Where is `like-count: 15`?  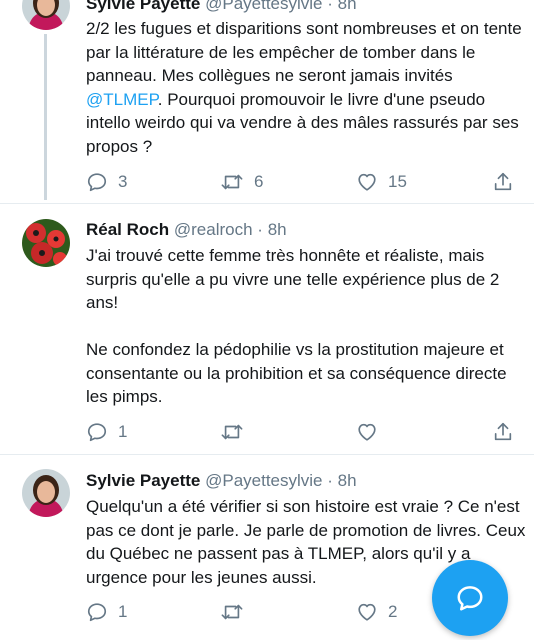 like-count: 15 is located at coordinates (397, 181).